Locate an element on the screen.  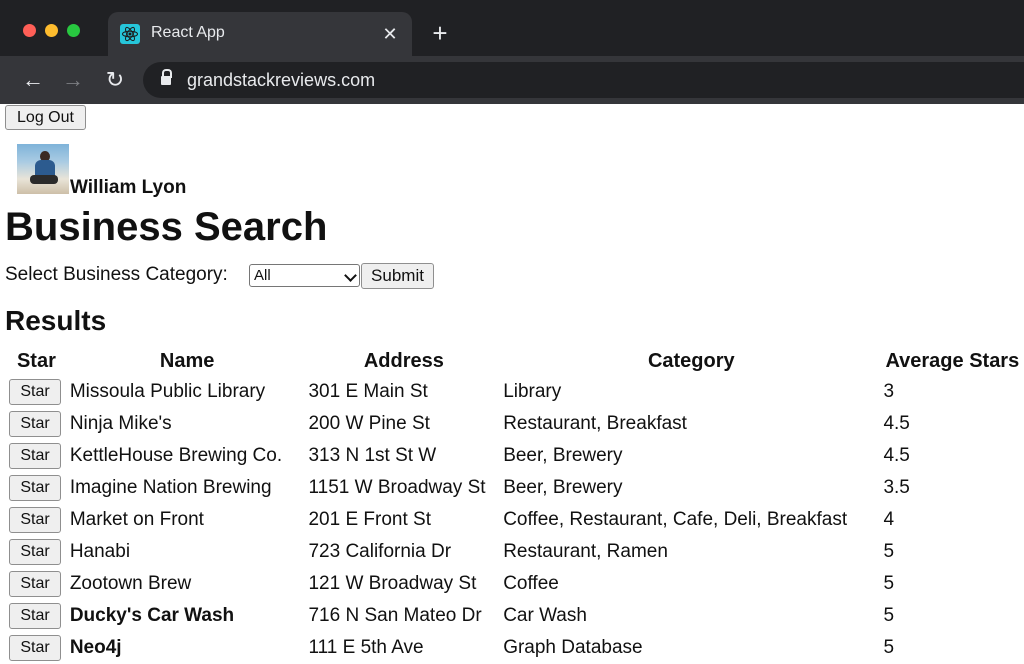
chevron-down-icon is located at coordinates (350, 275).